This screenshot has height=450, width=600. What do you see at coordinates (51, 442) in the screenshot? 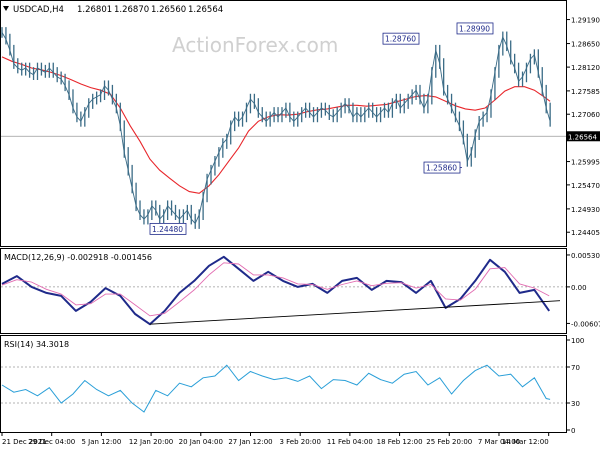
I see `x-tick-label: 29 Dec 04:00` at bounding box center [51, 442].